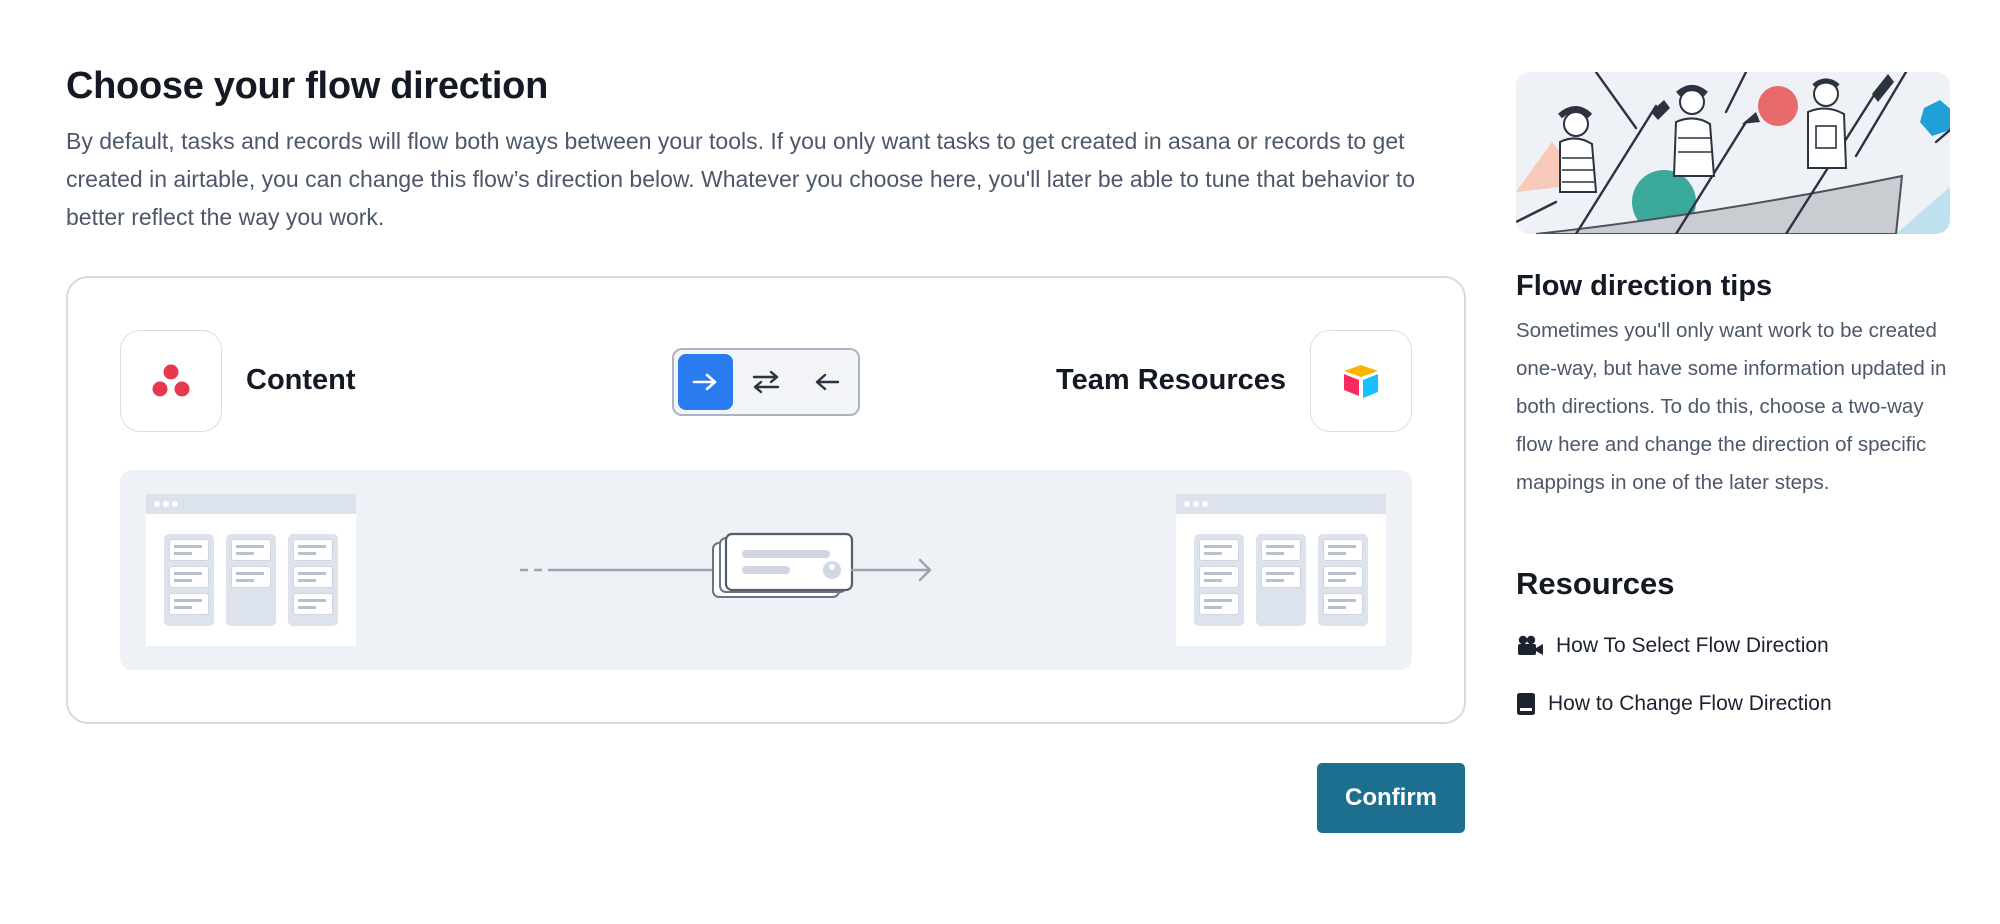  Describe the element at coordinates (1281, 570) in the screenshot. I see `target-board-illustration` at that location.